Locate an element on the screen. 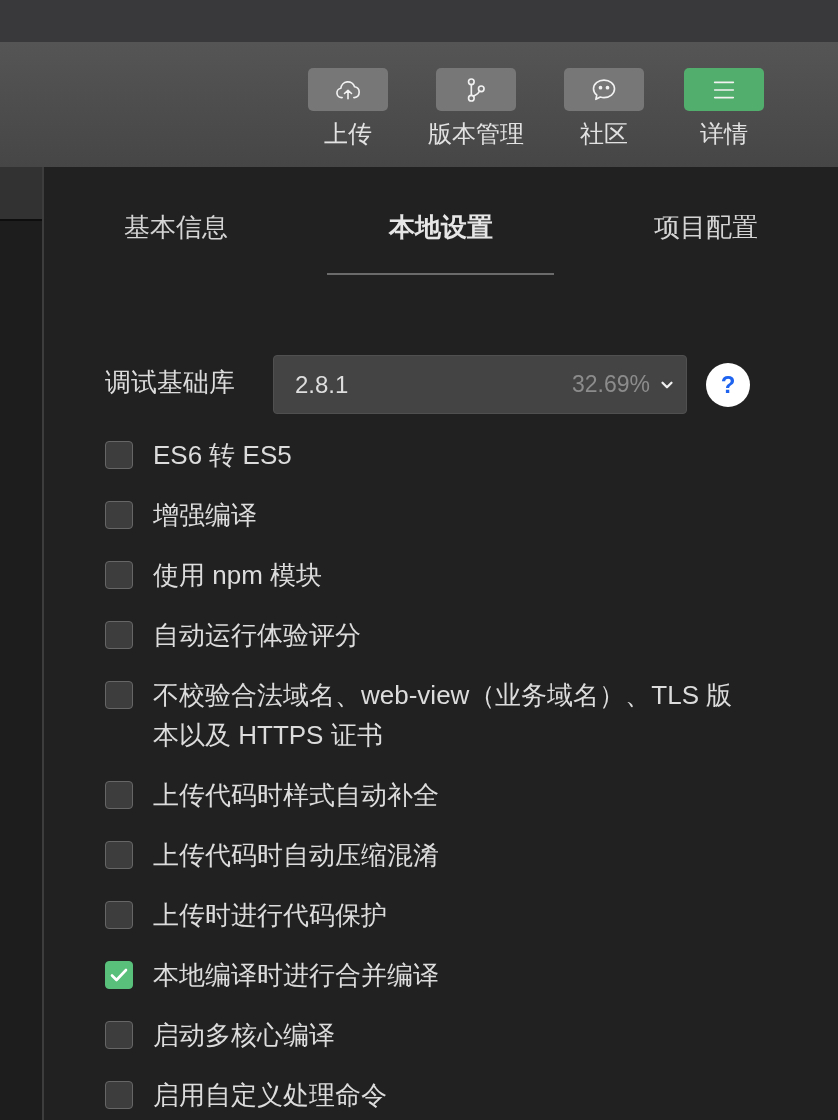  usage-percentage: 32.69% is located at coordinates (611, 385).